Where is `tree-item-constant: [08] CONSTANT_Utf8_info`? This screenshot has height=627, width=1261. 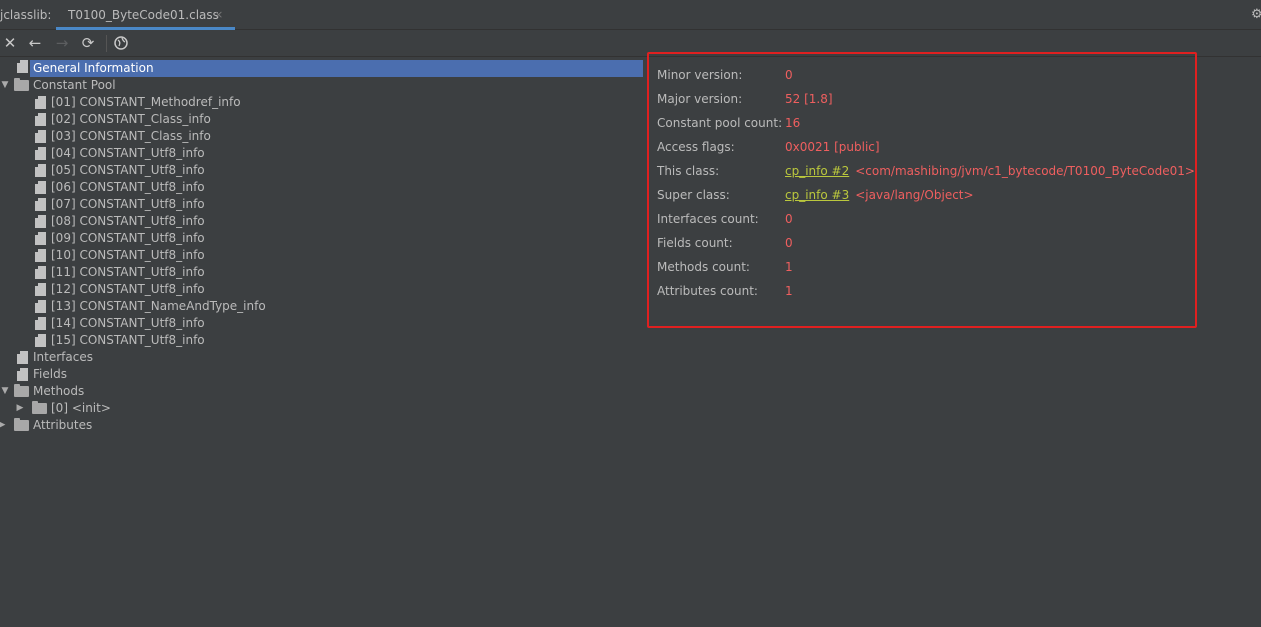
tree-item-constant: [08] CONSTANT_Utf8_info is located at coordinates (150, 221).